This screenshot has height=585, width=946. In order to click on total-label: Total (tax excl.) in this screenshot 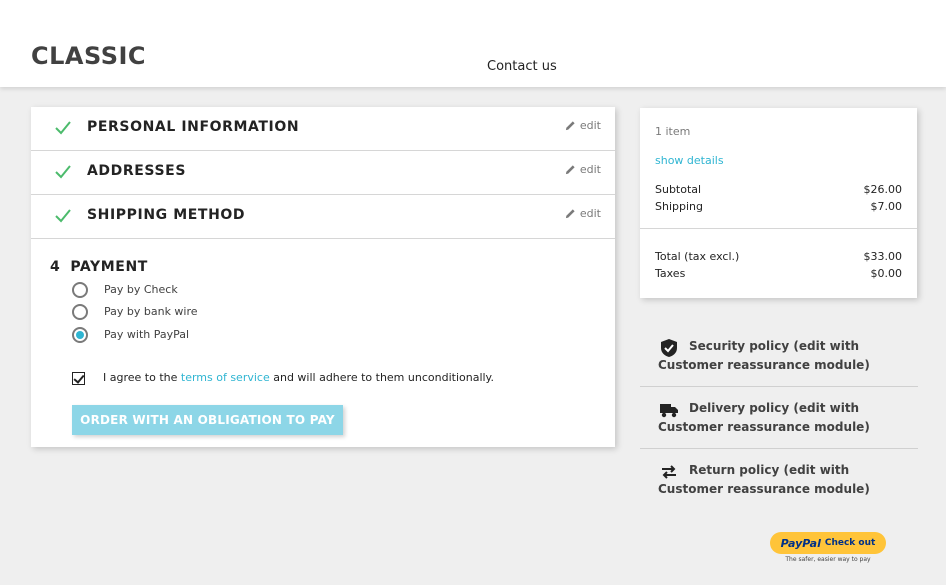, I will do `click(697, 256)`.